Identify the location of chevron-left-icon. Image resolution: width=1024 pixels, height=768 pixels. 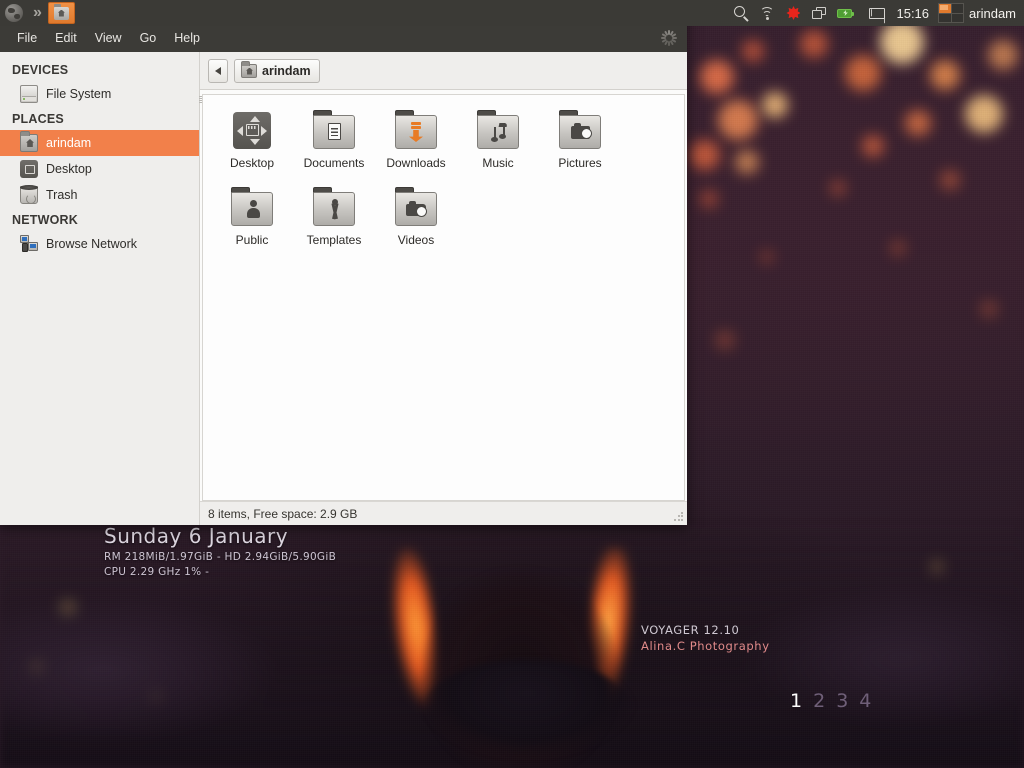
(218, 70).